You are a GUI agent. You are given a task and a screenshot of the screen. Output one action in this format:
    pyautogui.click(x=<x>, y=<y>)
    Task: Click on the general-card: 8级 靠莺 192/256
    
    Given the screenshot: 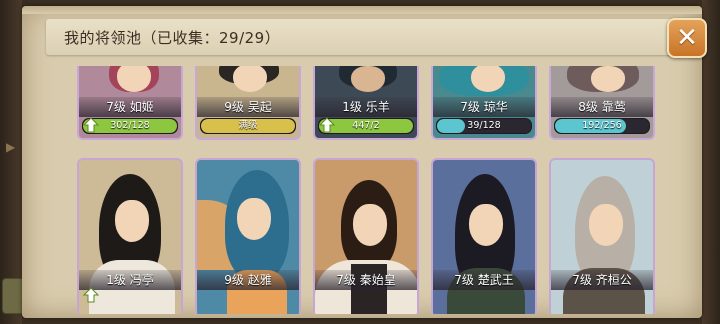 What is the action you would take?
    pyautogui.click(x=602, y=103)
    